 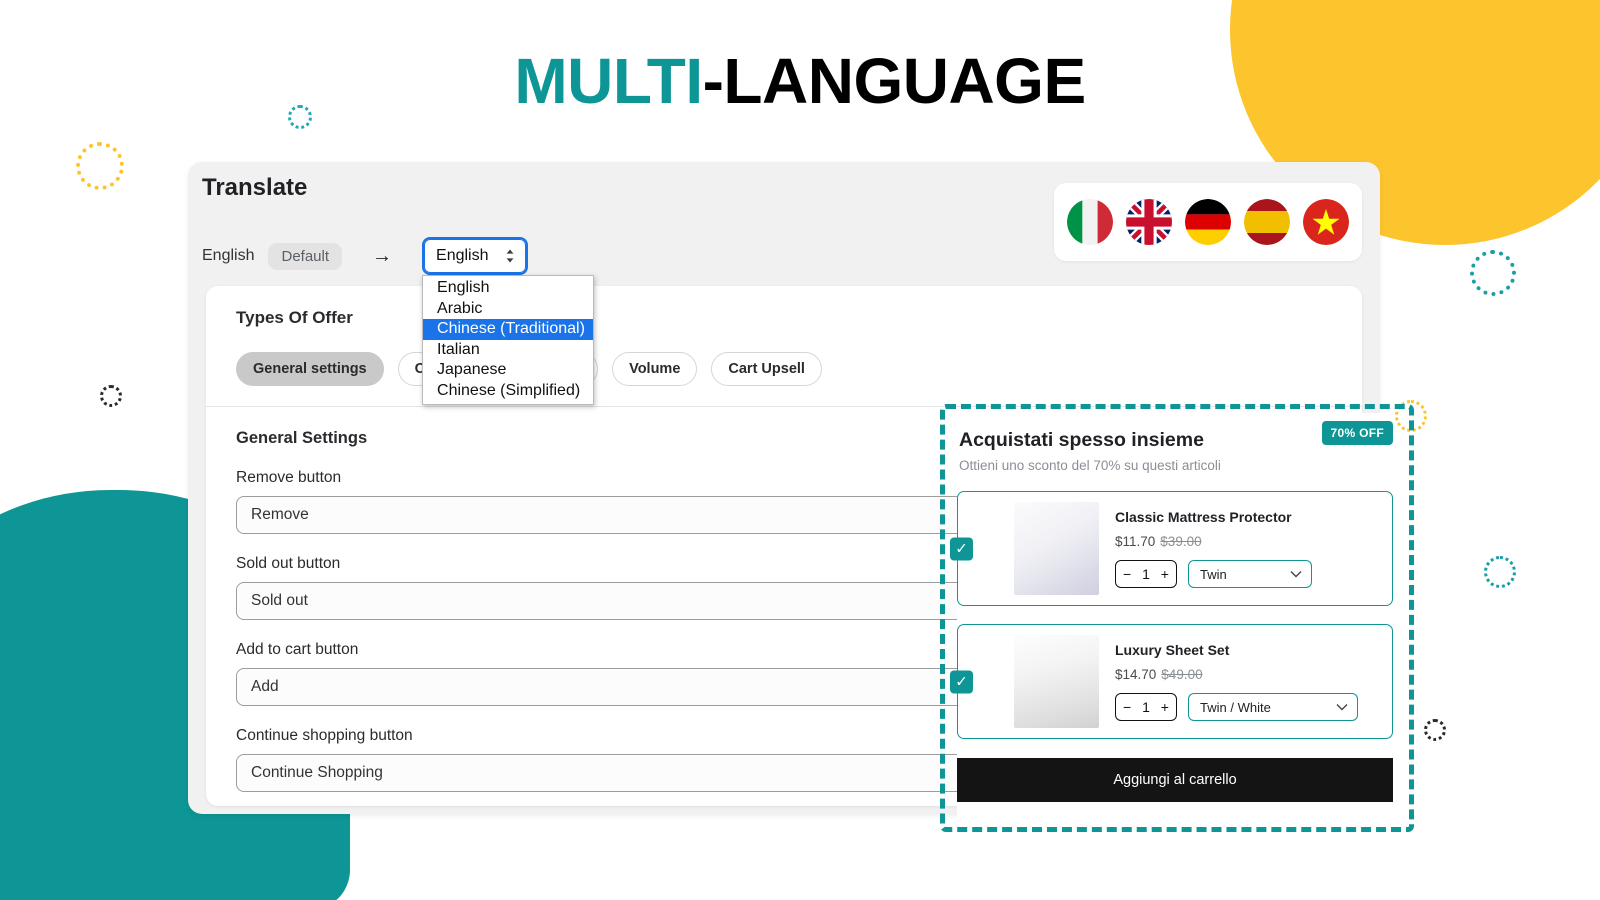 What do you see at coordinates (655, 369) in the screenshot?
I see `tab-volume: Volume` at bounding box center [655, 369].